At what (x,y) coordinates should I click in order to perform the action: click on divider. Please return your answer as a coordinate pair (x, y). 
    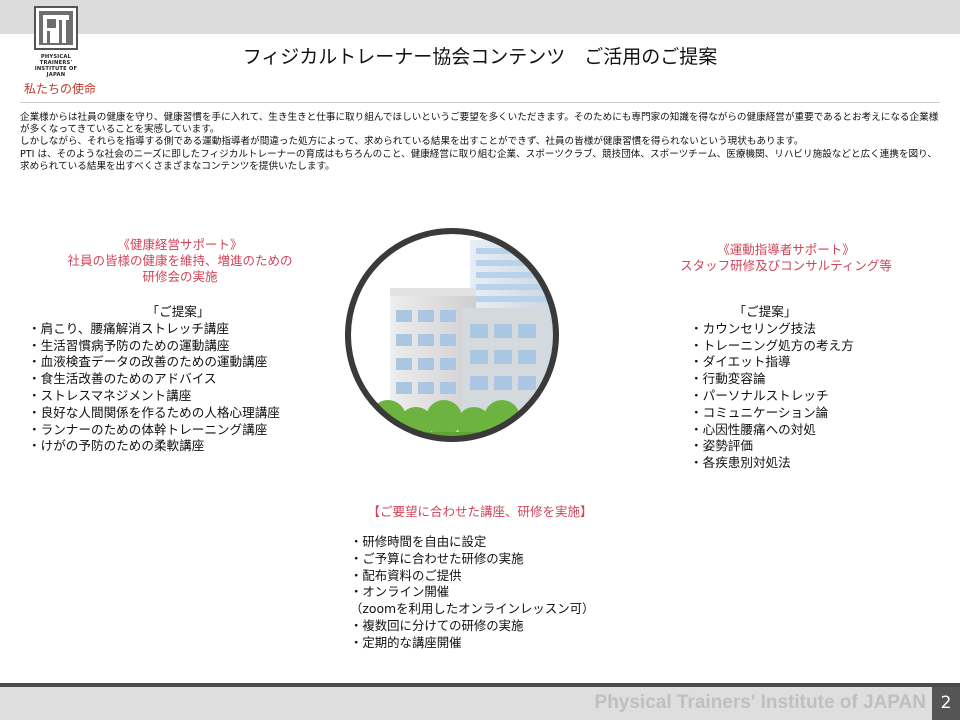
    Looking at the image, I should click on (480, 102).